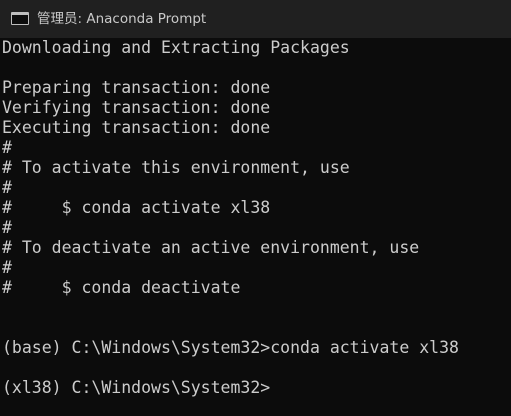 This screenshot has height=416, width=511. I want to click on terminal-prompt-line: (xl38) C:\Windows\System32>, so click(136, 388).